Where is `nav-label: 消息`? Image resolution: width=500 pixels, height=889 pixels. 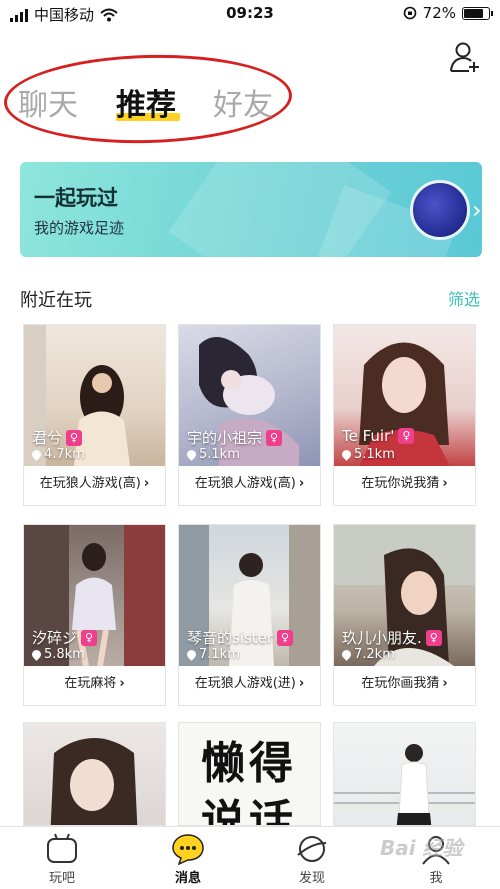 nav-label: 消息 is located at coordinates (187, 878).